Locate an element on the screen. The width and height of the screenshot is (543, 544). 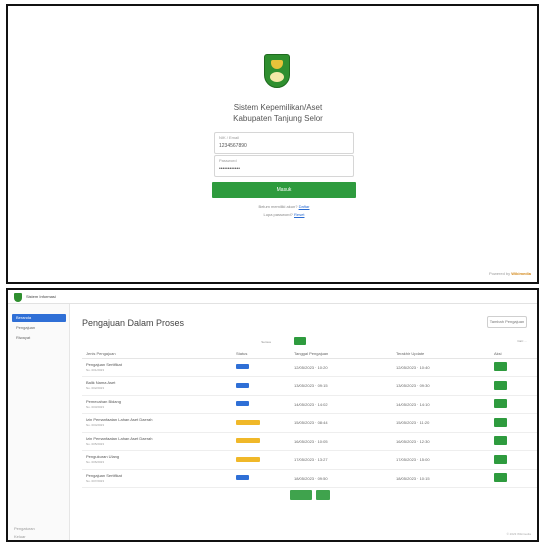
reset-text: Lupa password? is located at coordinates (278, 214).